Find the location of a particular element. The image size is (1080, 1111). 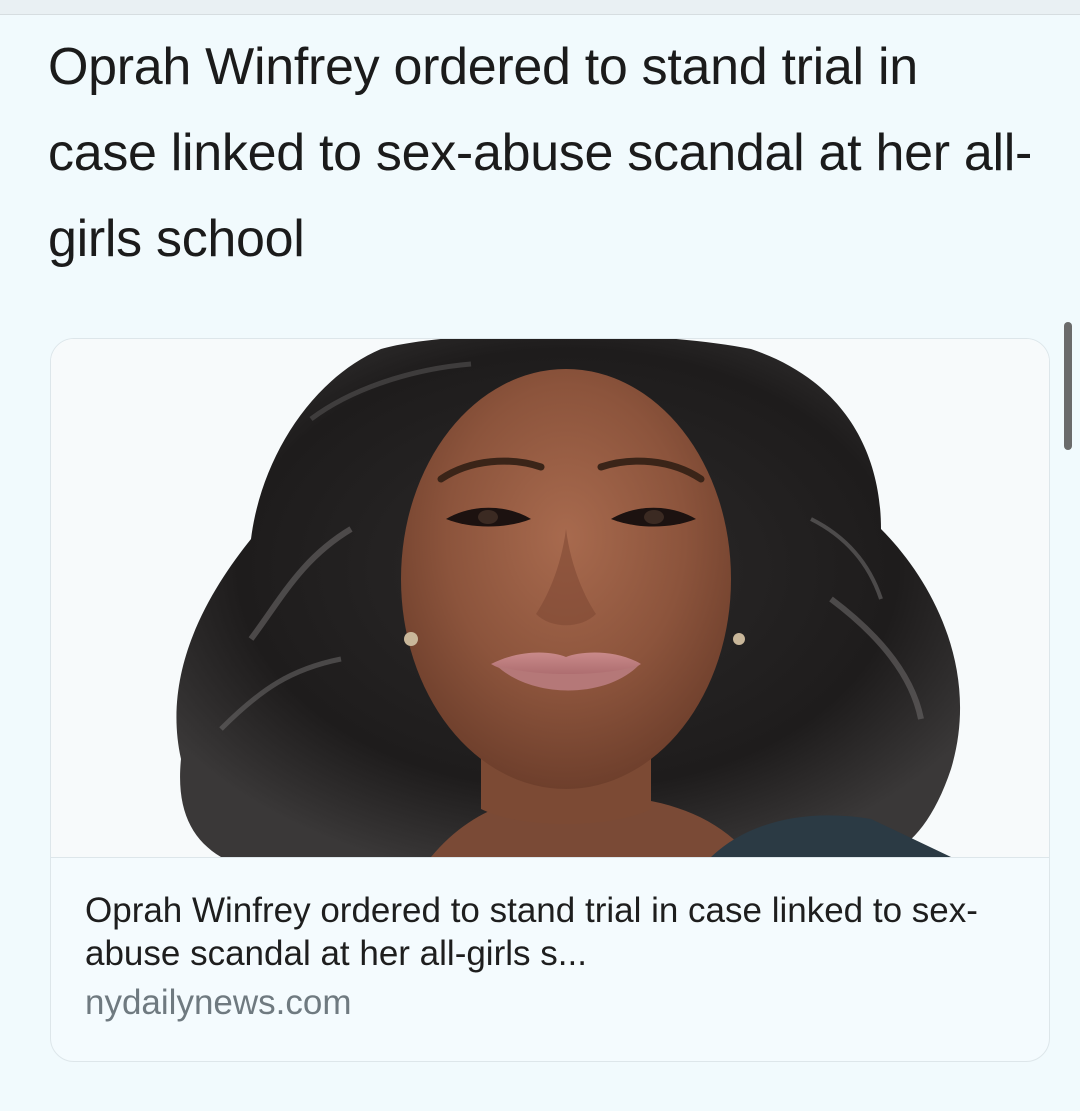

top-divider is located at coordinates (540, 7).